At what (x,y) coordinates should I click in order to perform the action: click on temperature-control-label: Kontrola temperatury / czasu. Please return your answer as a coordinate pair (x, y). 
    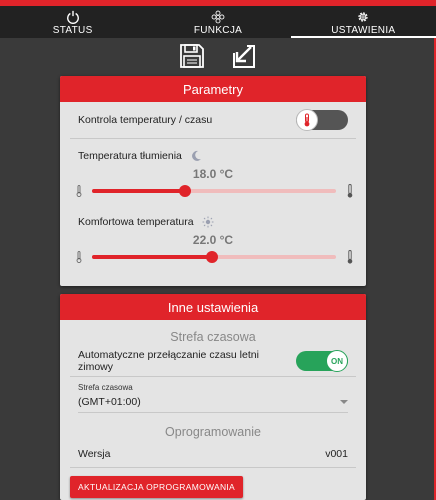
    Looking at the image, I should click on (145, 120).